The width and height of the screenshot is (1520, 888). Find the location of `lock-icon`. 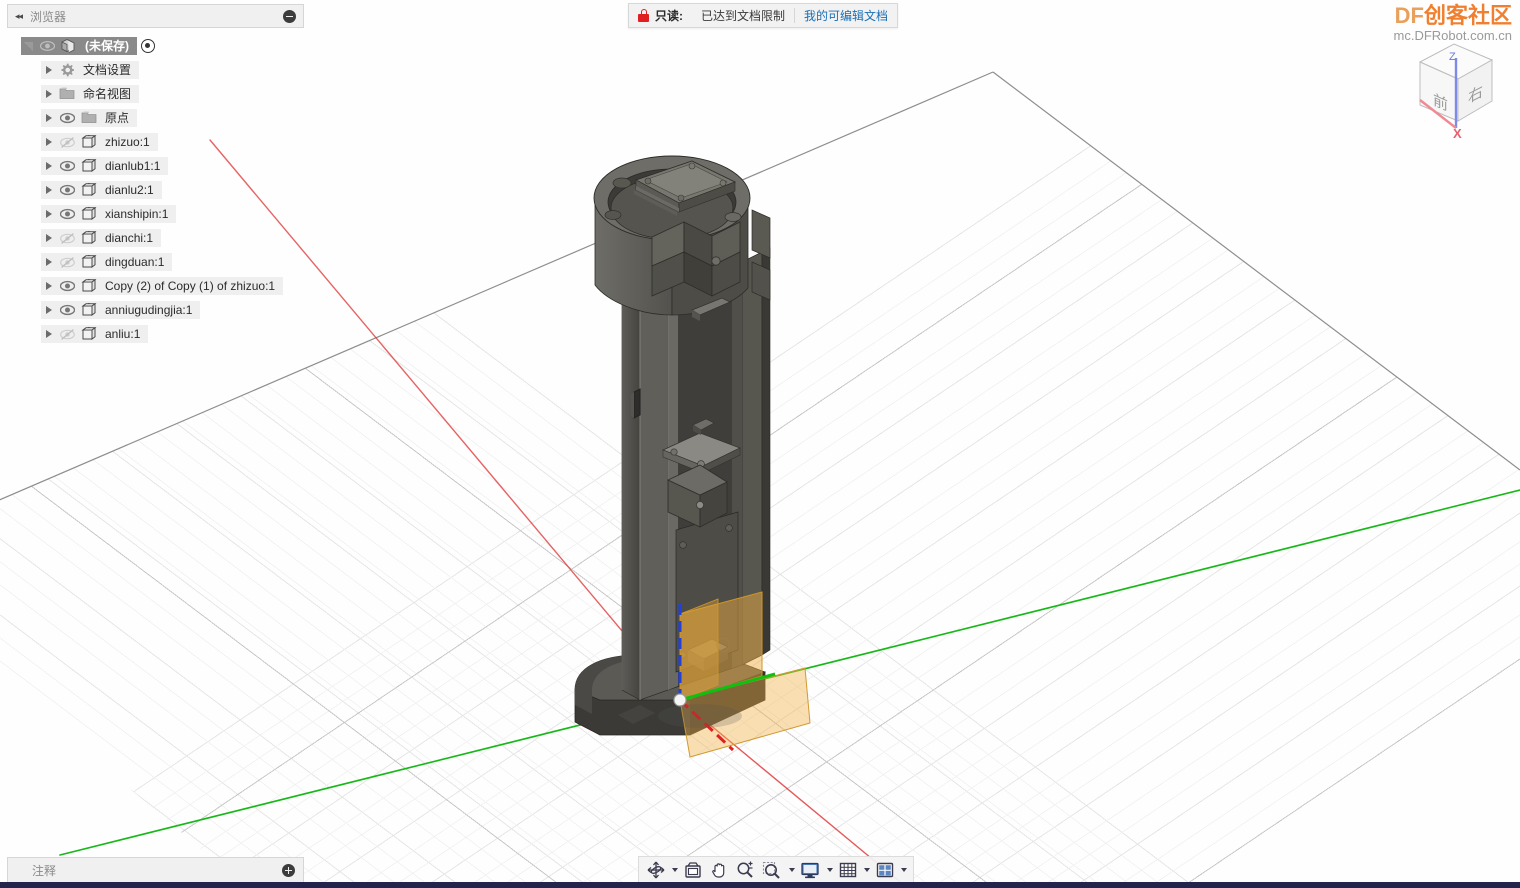

lock-icon is located at coordinates (643, 15).